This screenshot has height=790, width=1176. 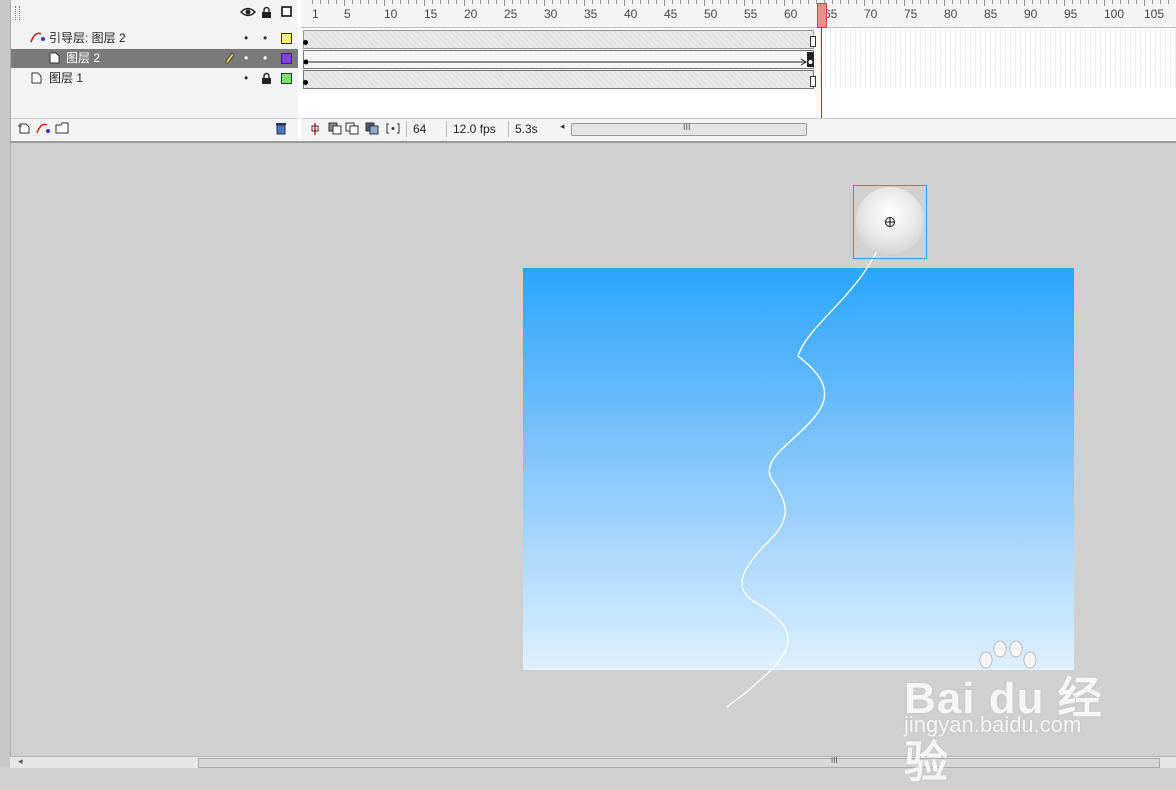 I want to click on scroll-left-arrow: ◂, so click(x=20, y=761).